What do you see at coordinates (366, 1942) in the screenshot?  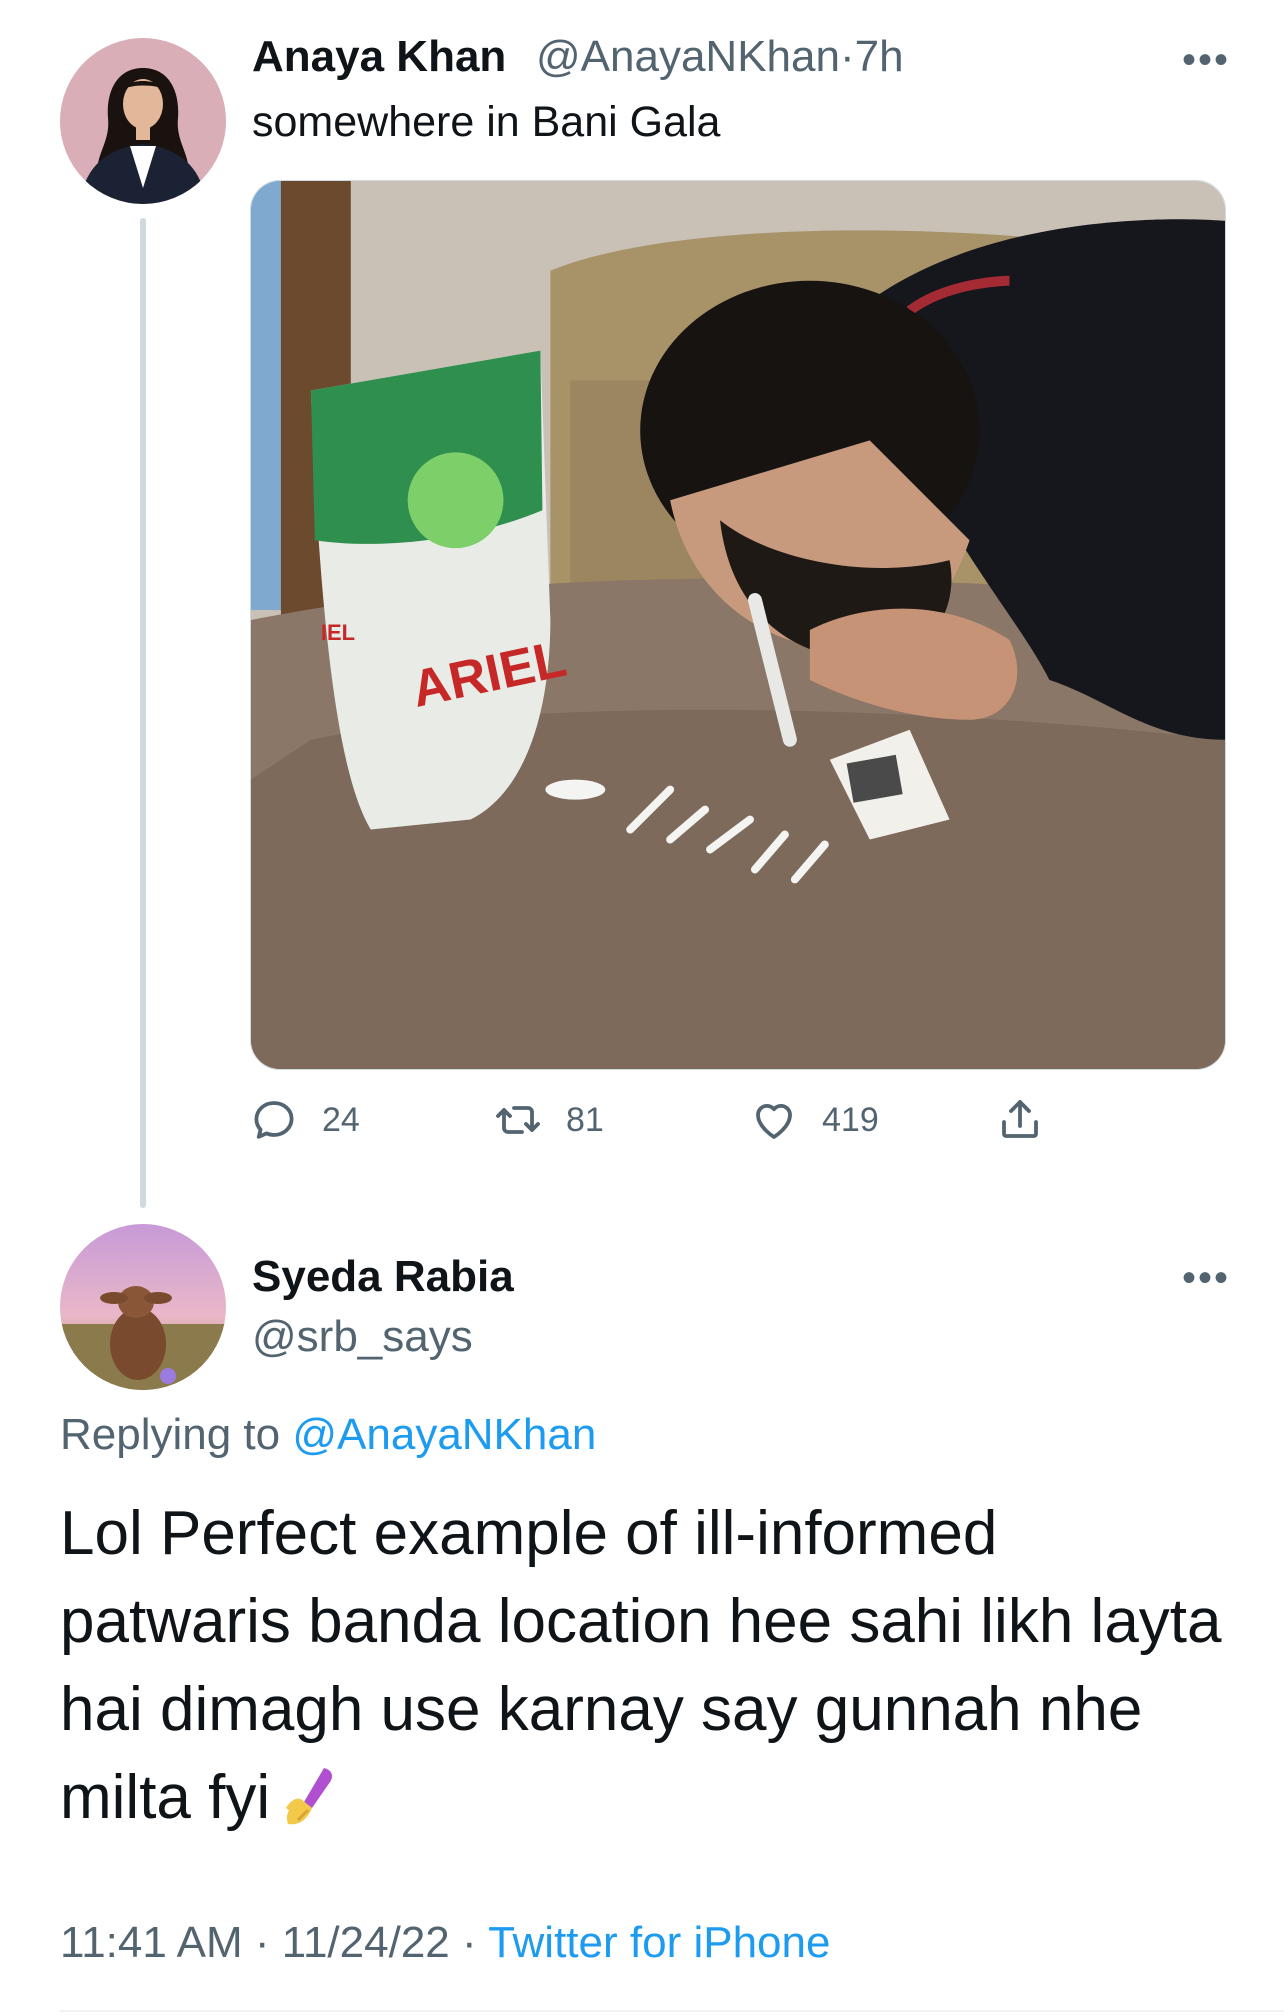 I see `tweet-date: 11/24/22` at bounding box center [366, 1942].